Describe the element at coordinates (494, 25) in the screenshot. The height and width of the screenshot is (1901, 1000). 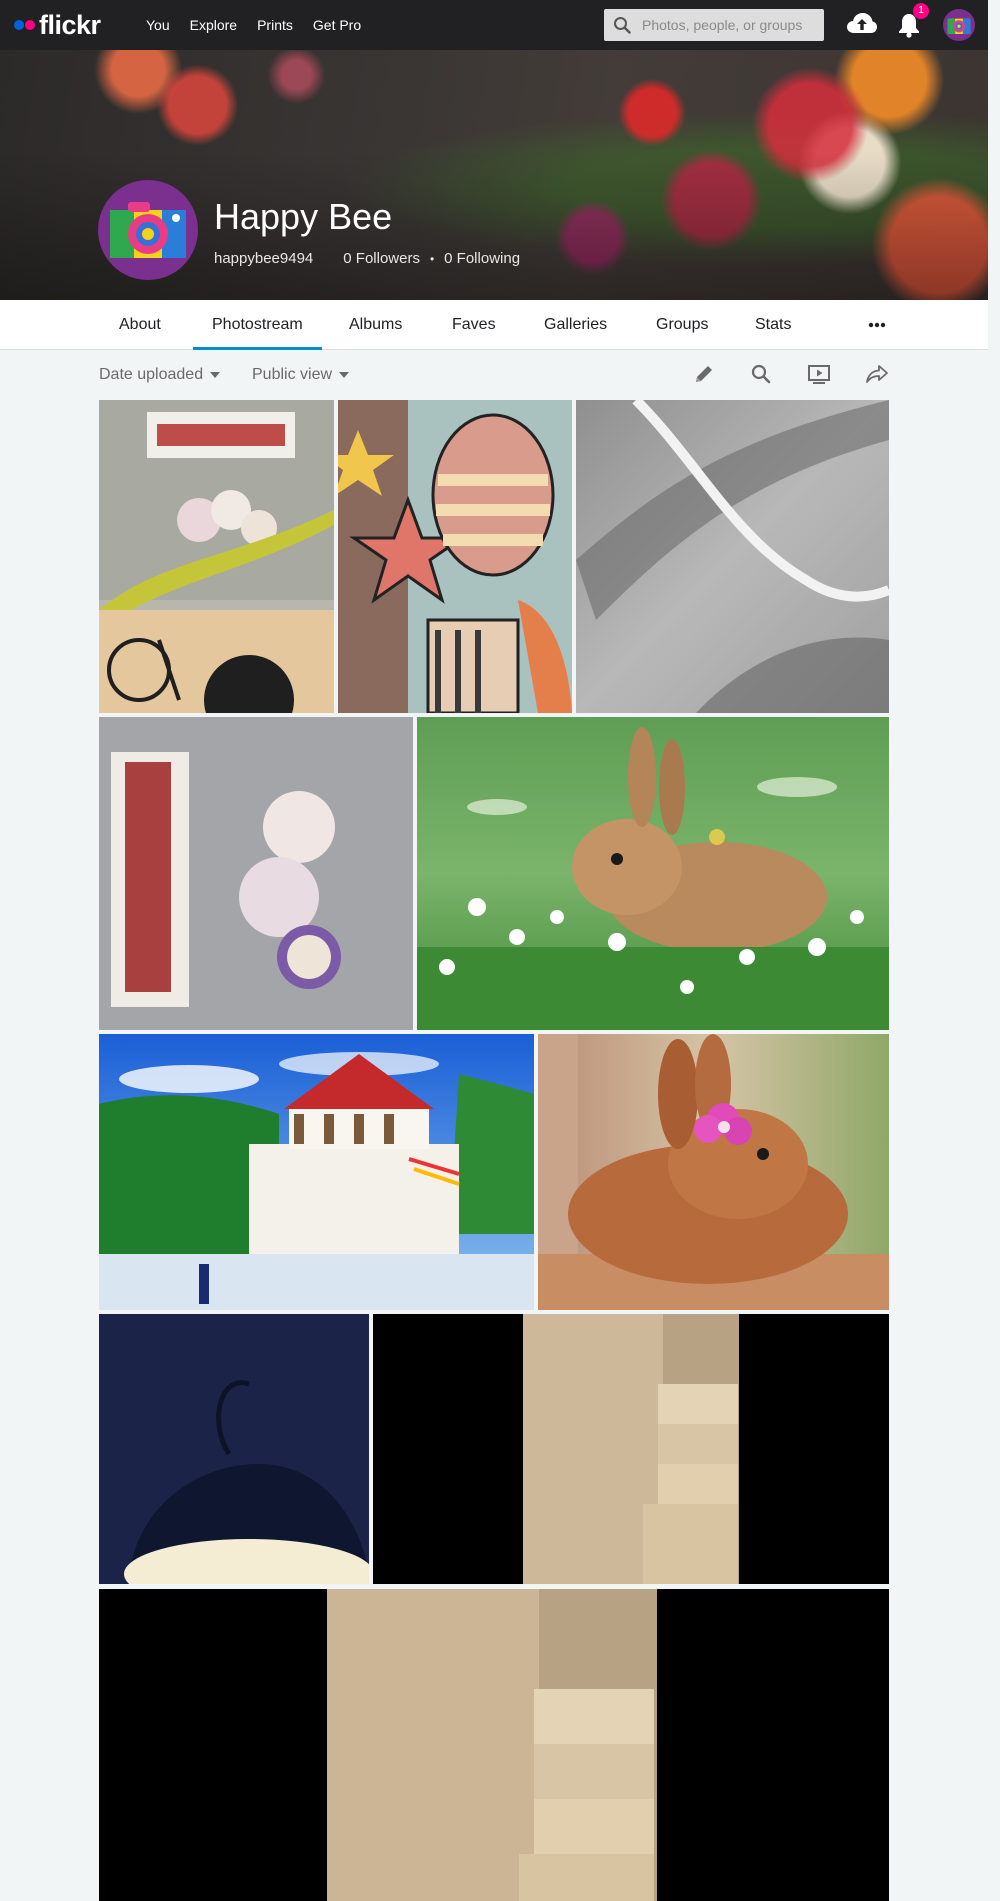
I see `top-navigation-bar: flickr You Explore Prints Get Pro 1` at that location.